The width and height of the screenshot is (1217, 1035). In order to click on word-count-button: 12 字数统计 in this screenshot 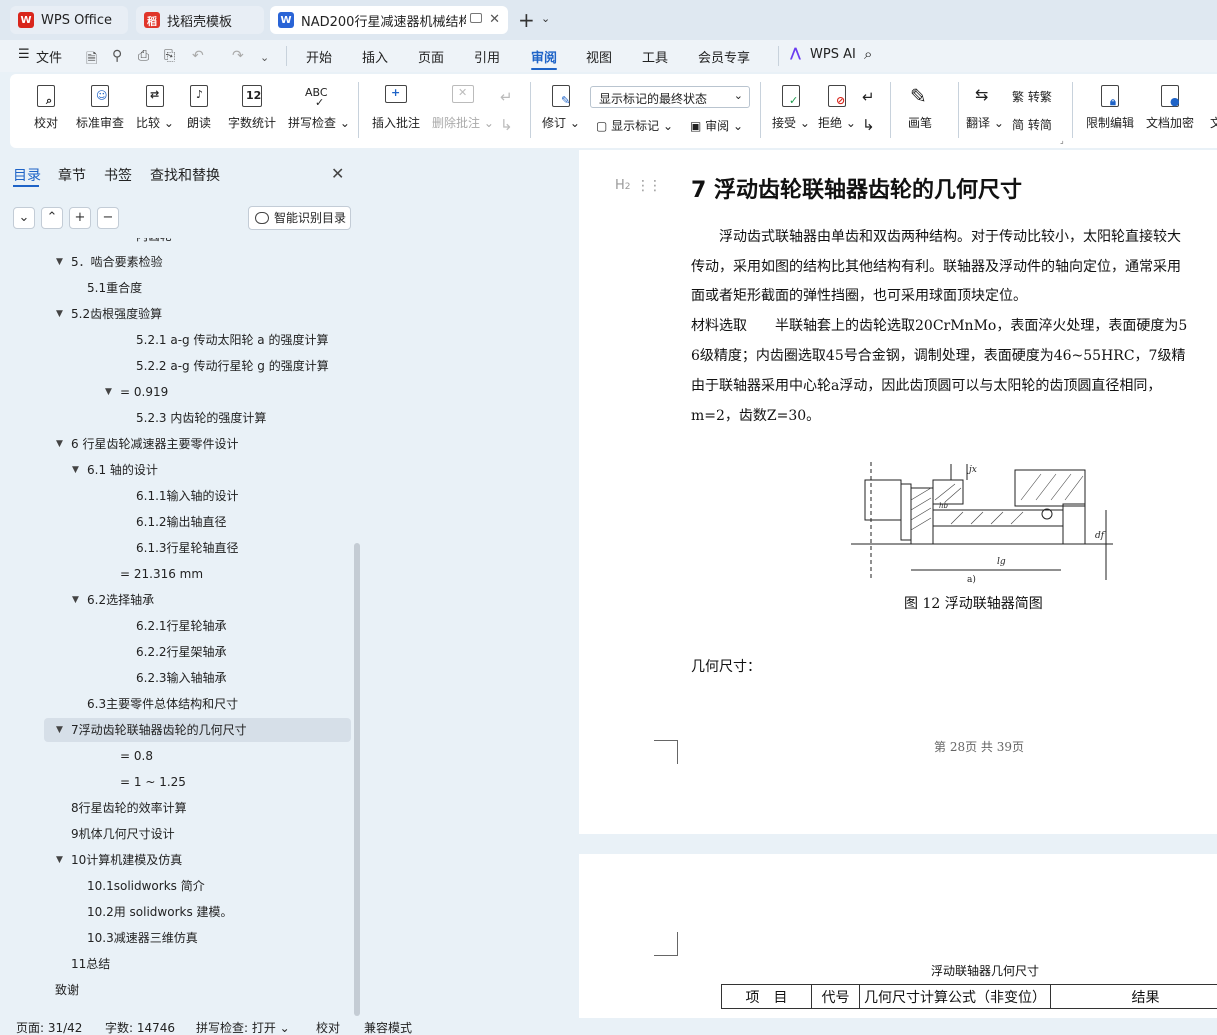, I will do `click(252, 107)`.